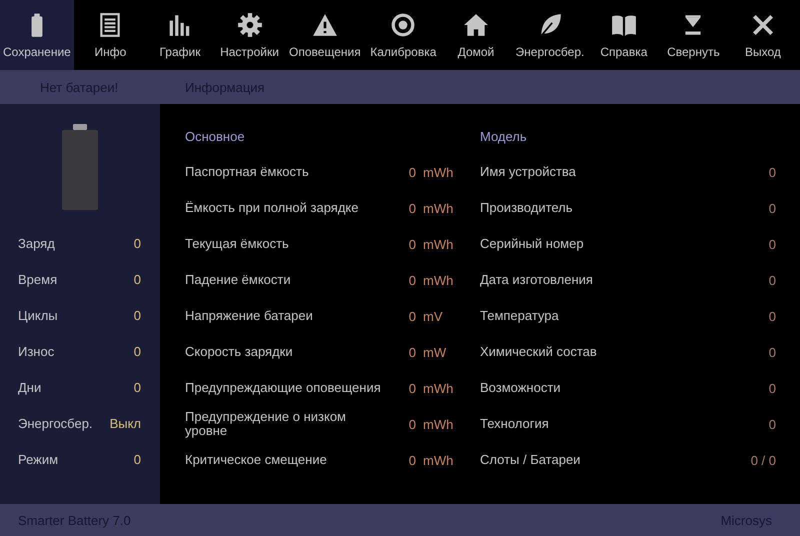  What do you see at coordinates (403, 25) in the screenshot?
I see `target-icon` at bounding box center [403, 25].